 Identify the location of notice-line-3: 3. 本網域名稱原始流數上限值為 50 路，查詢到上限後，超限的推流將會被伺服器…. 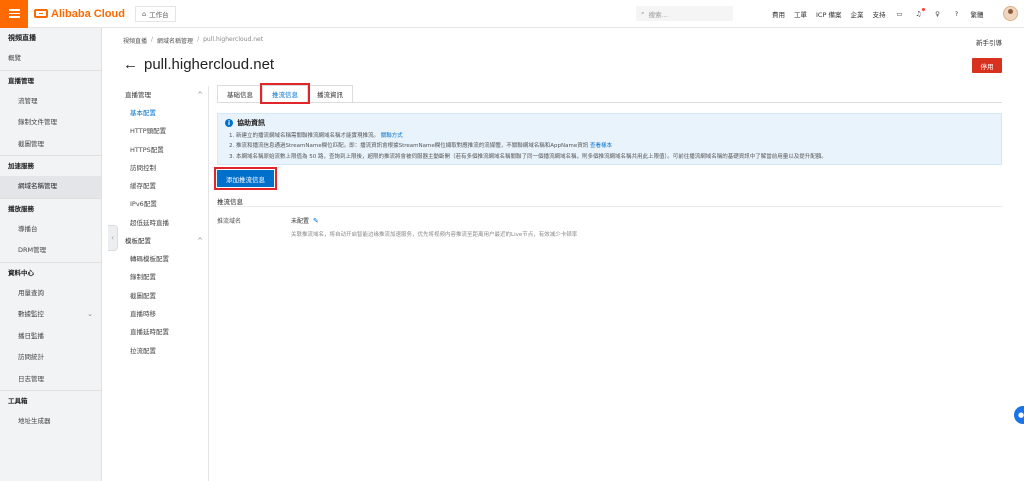
(528, 156).